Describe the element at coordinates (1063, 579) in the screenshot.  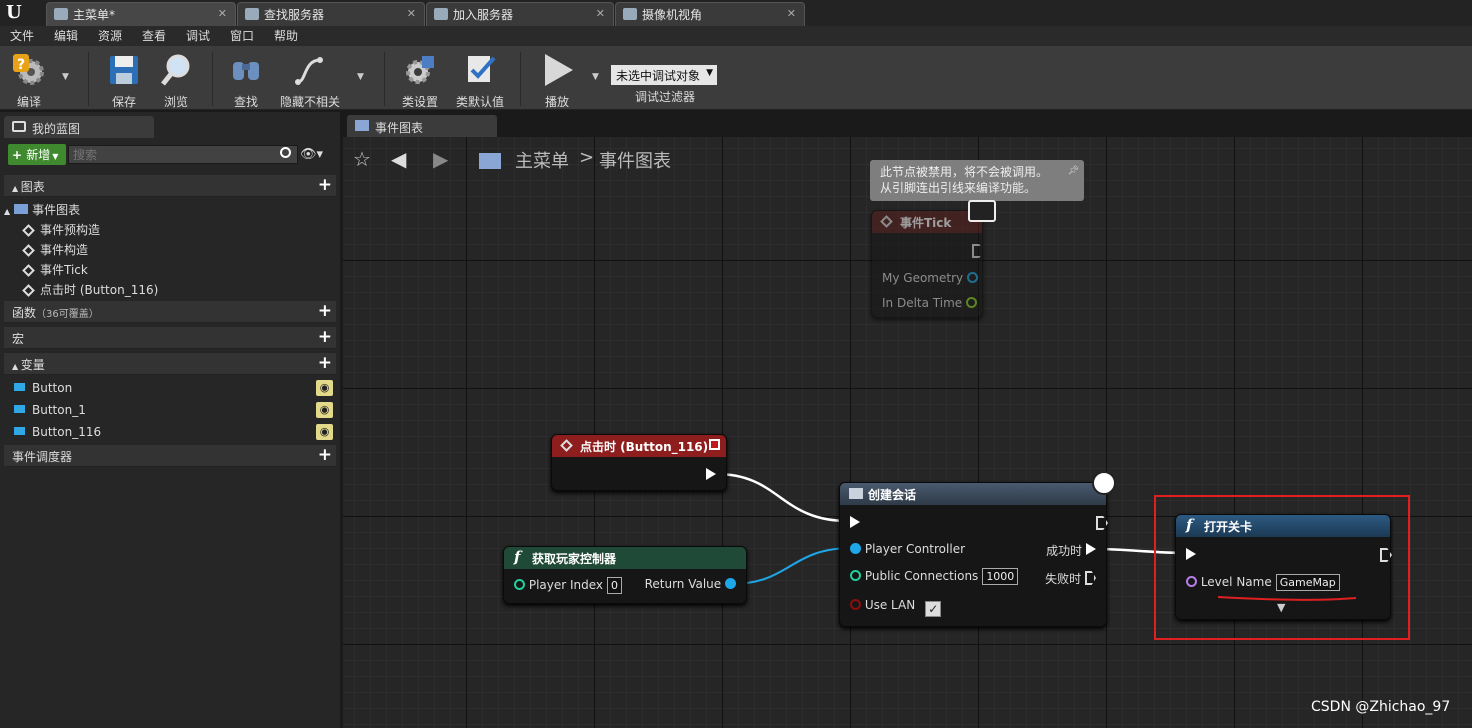
I see `pin-label: 失败时` at that location.